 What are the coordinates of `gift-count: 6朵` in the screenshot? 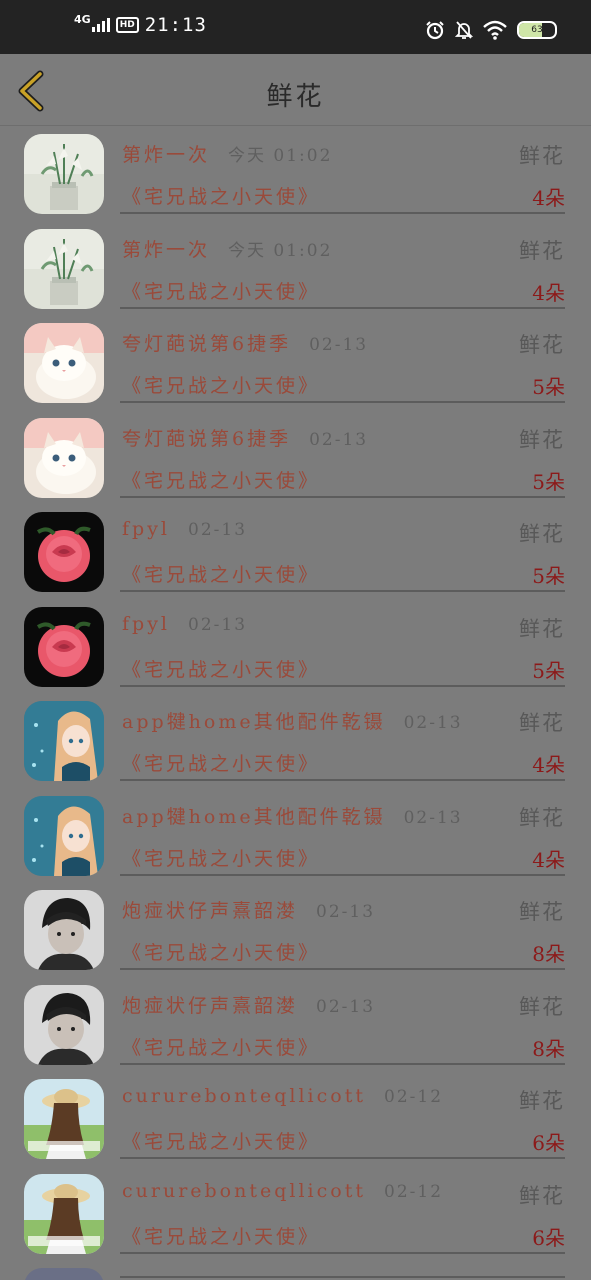 It's located at (548, 1143).